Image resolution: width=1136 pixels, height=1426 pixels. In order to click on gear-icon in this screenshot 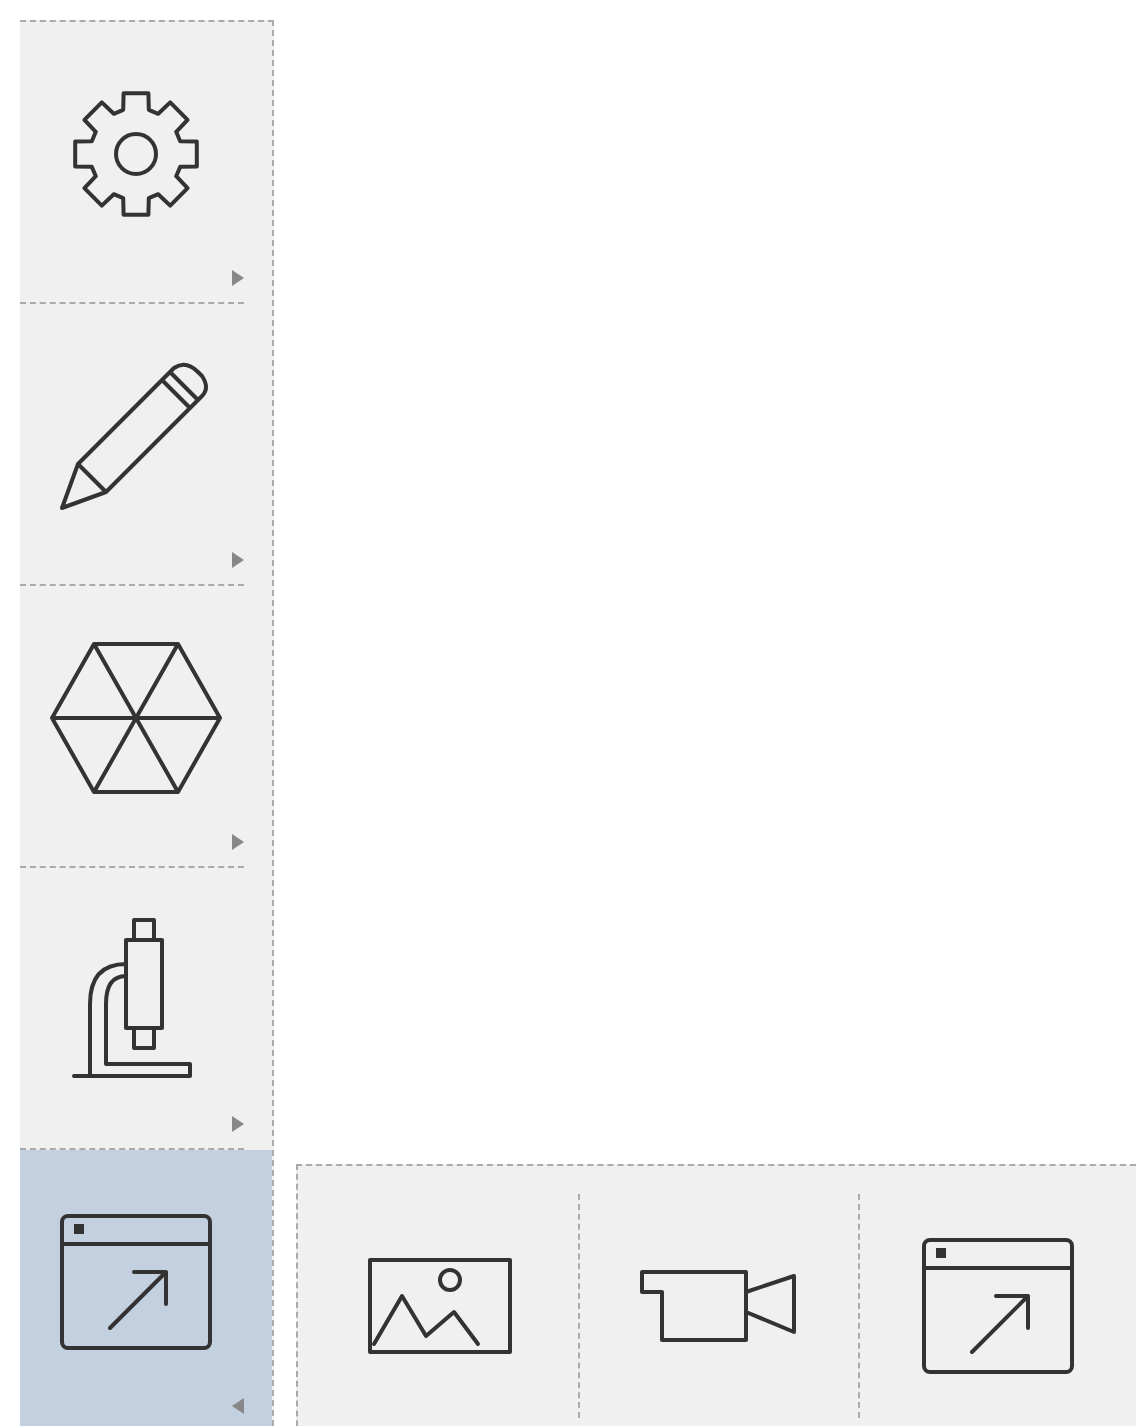, I will do `click(136, 154)`.